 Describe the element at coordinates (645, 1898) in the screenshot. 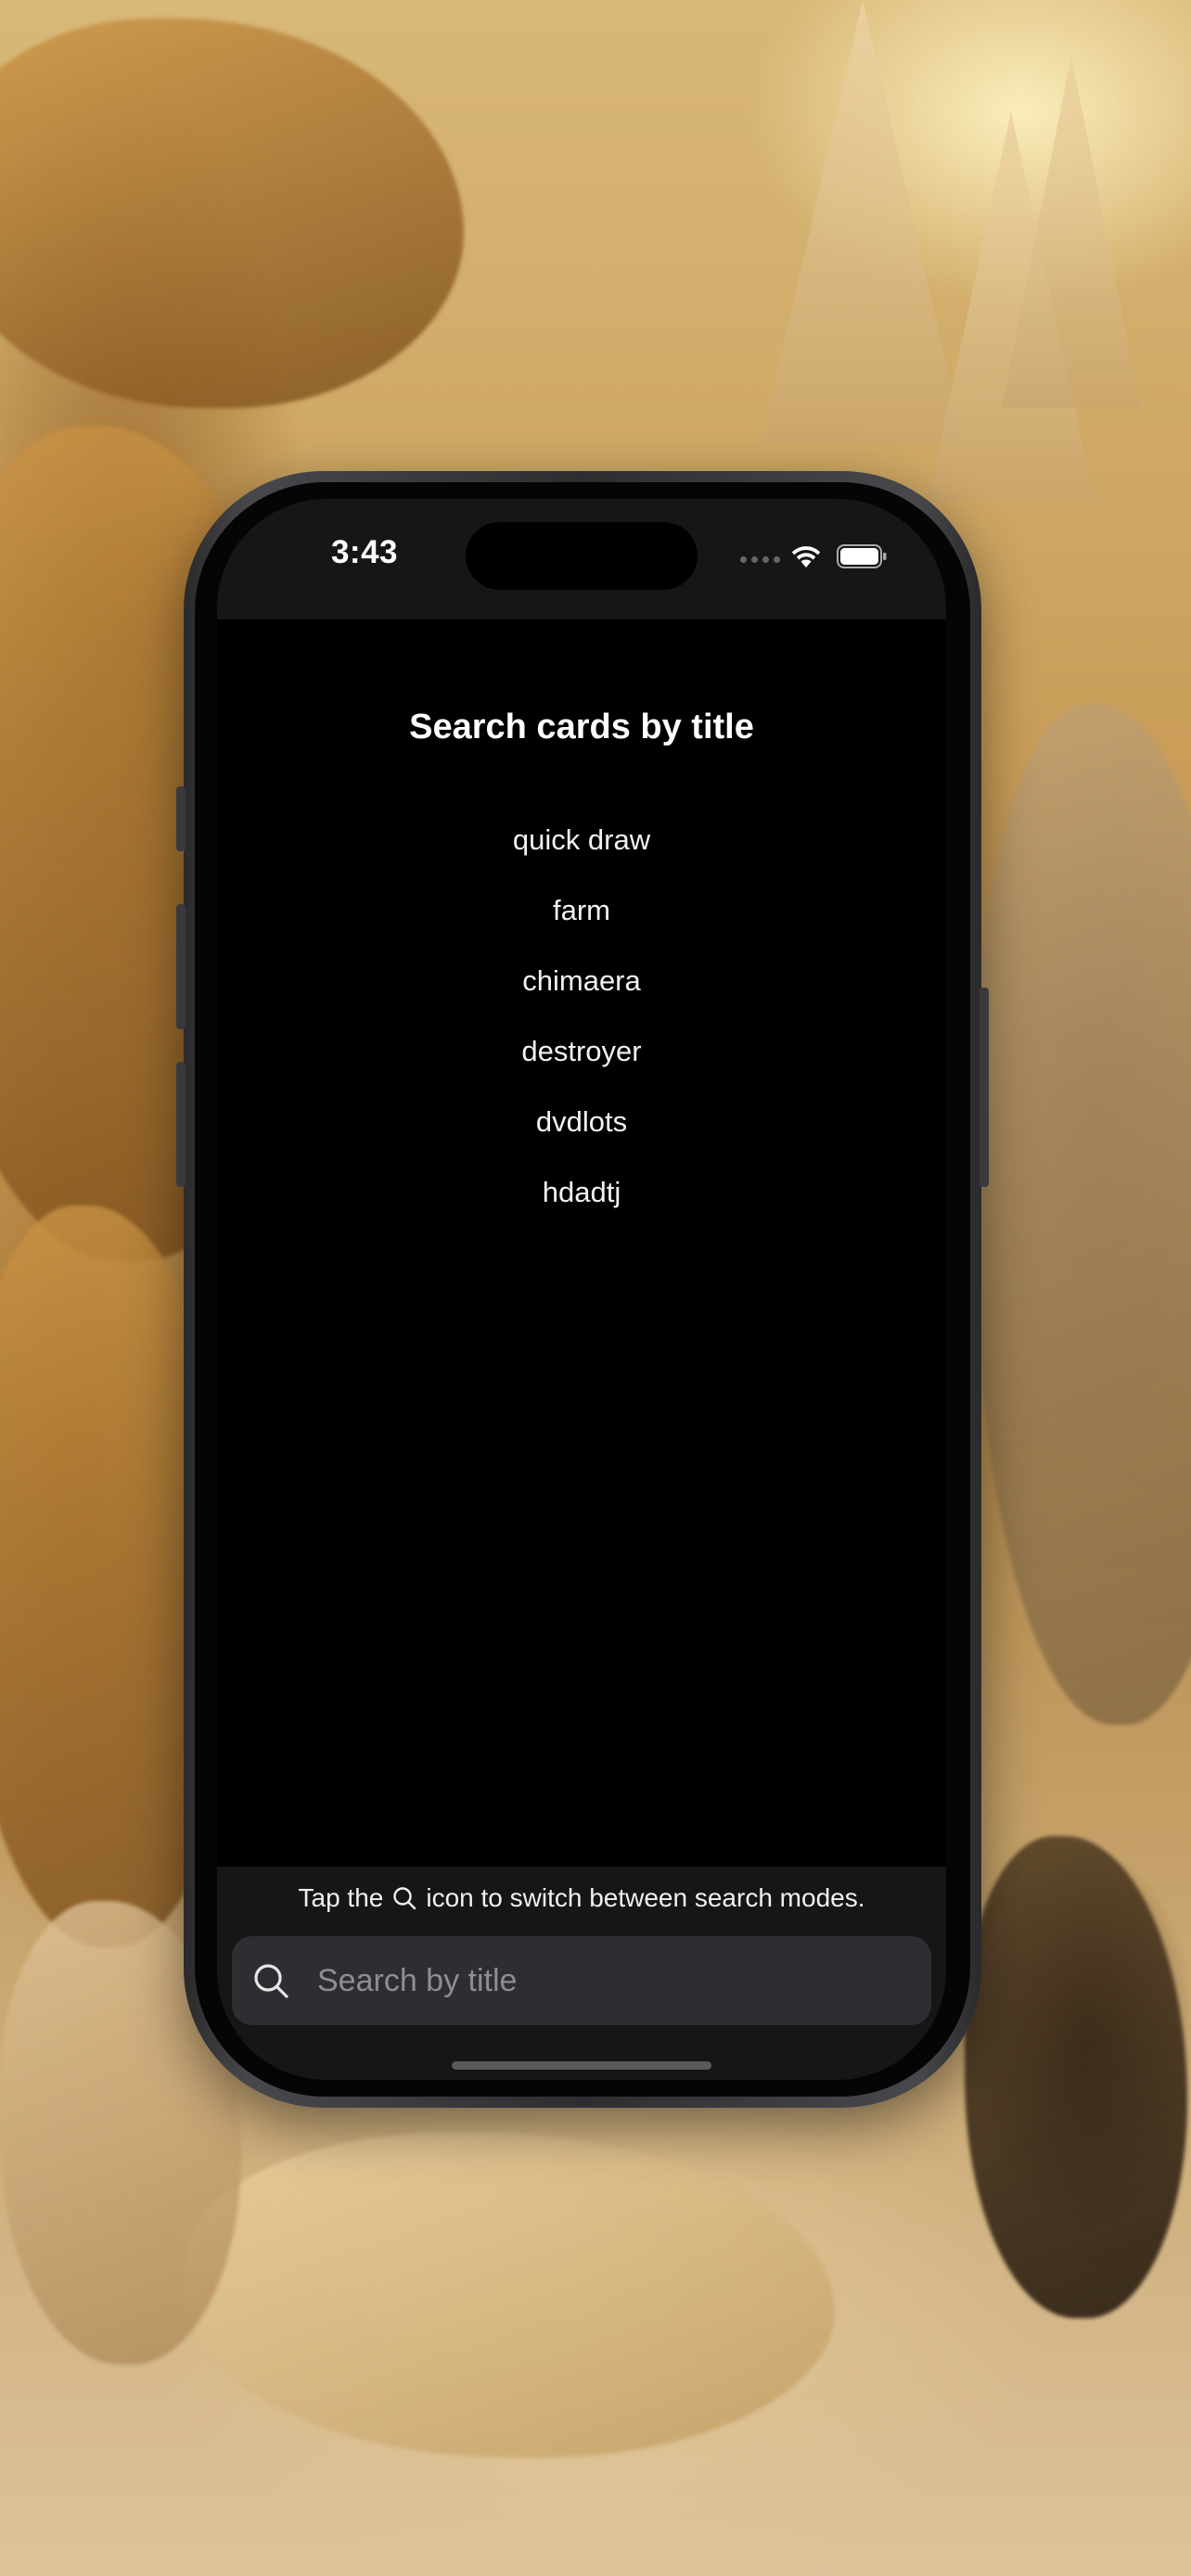

I see `hint-text-after: icon to switch between search modes.` at that location.